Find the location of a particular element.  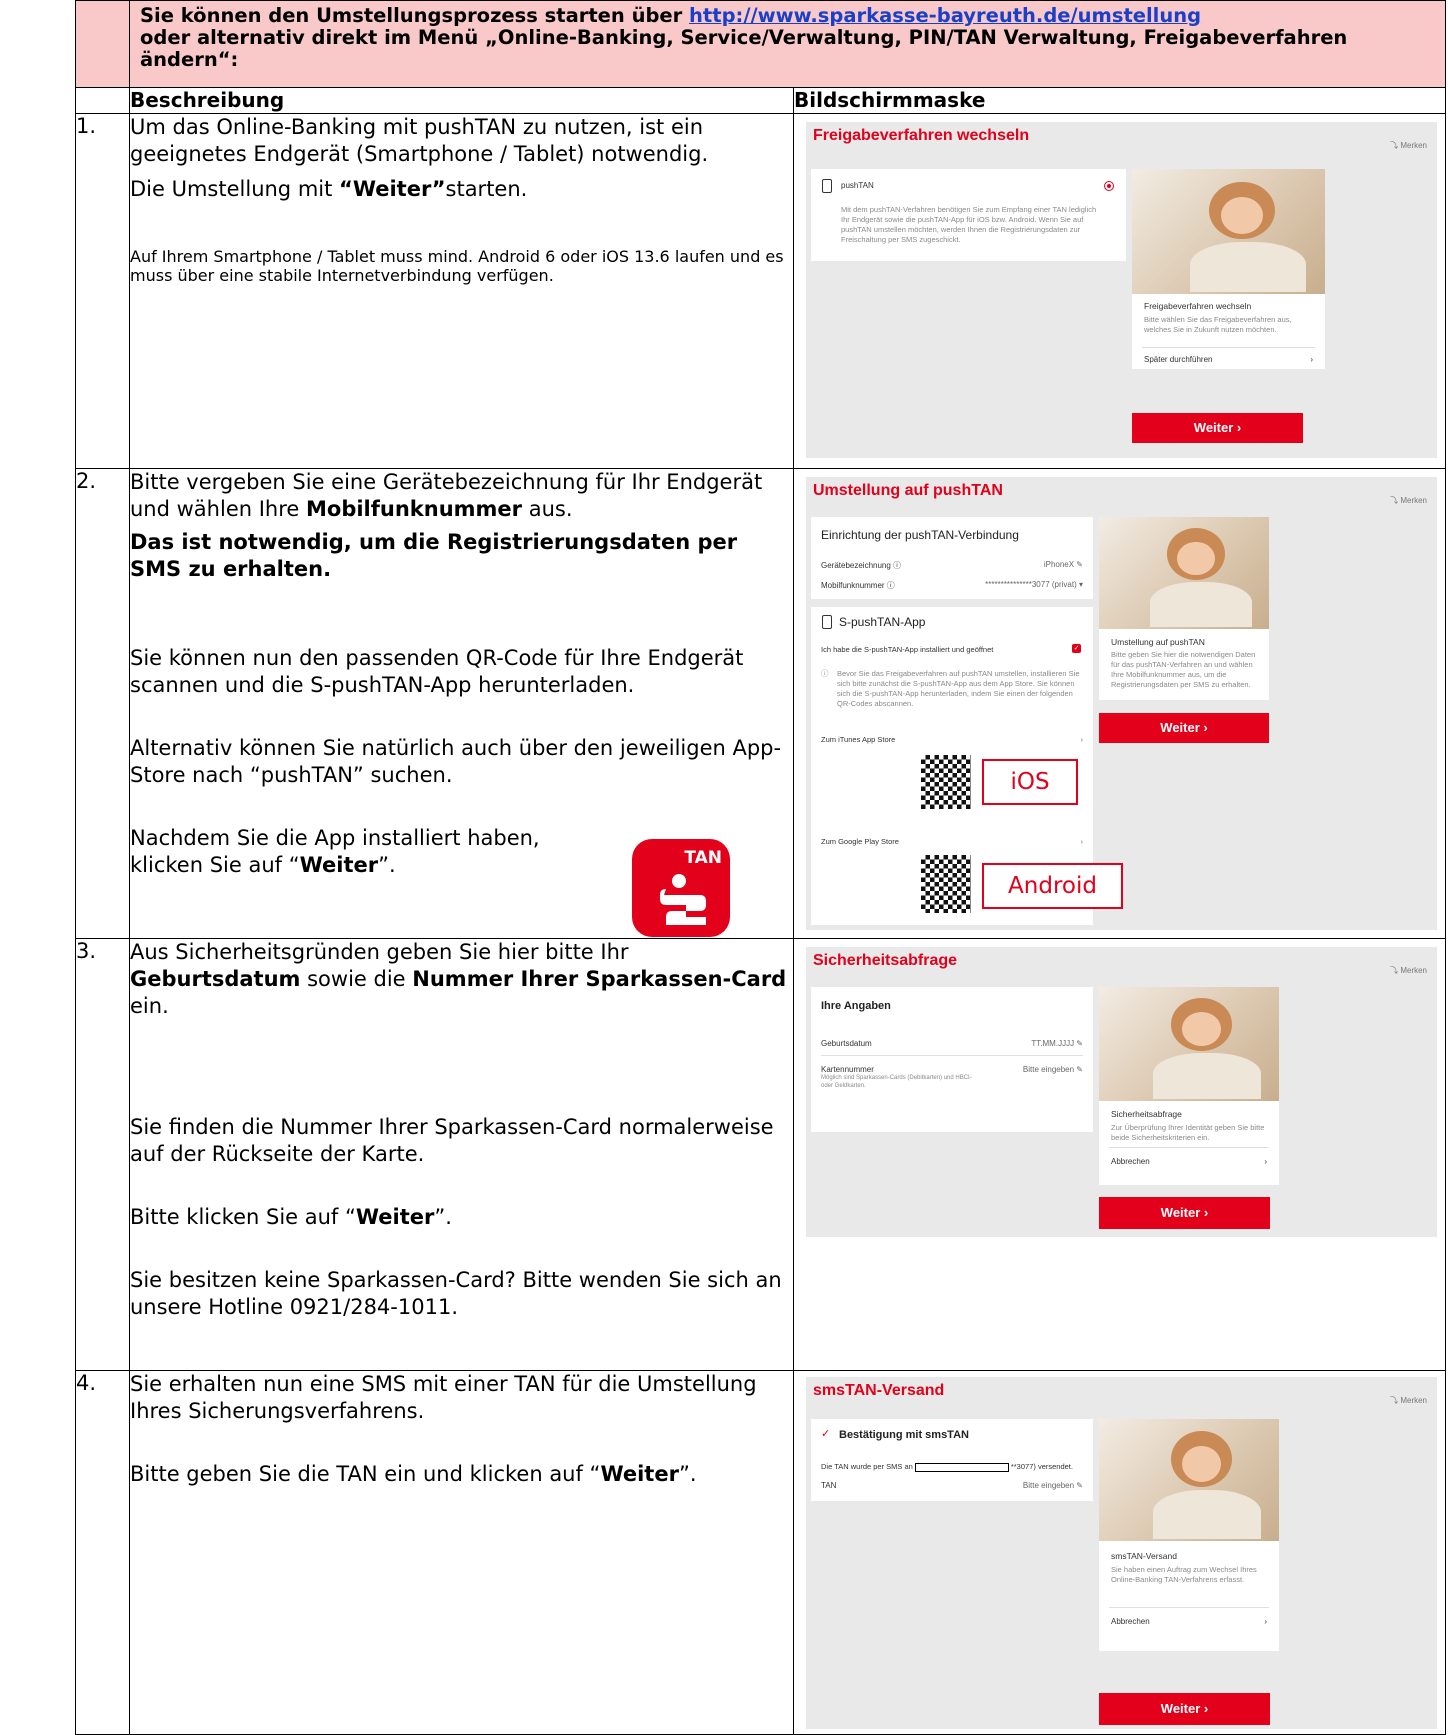

panel-title: smsTAN-Versand is located at coordinates (879, 1390).